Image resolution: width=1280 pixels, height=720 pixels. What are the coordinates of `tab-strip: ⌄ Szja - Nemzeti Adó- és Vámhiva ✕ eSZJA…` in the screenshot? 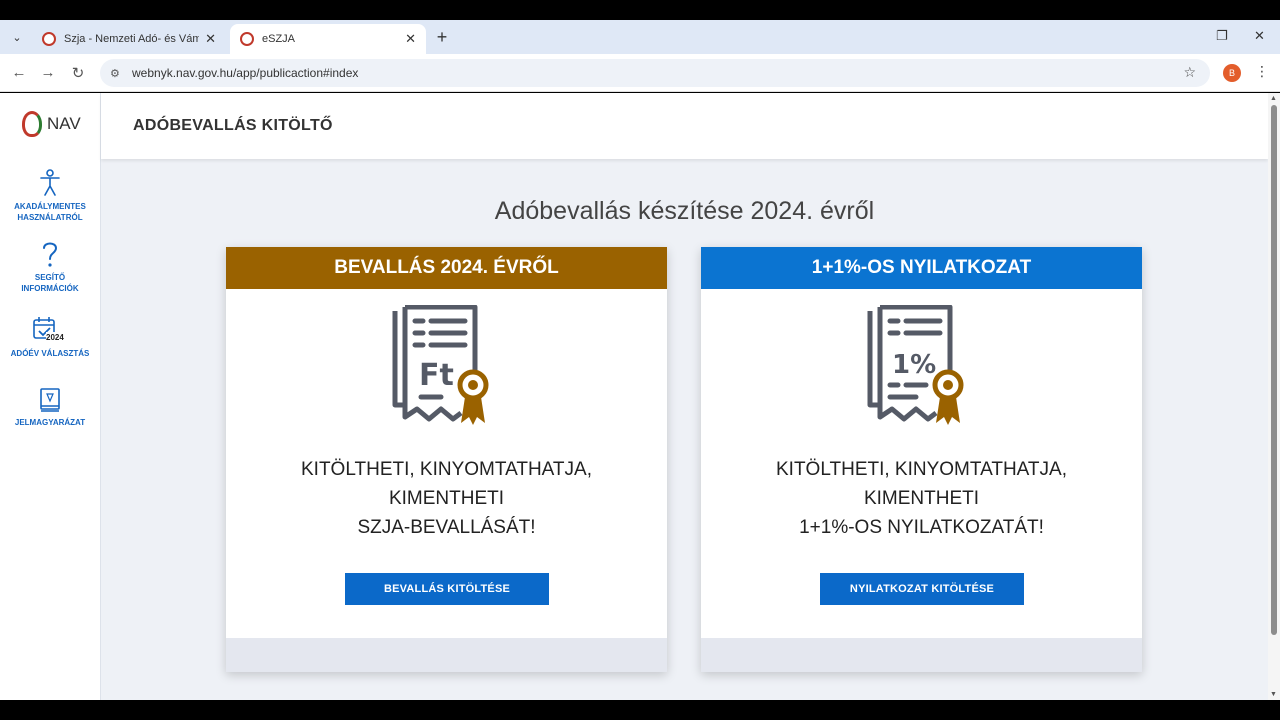 It's located at (640, 37).